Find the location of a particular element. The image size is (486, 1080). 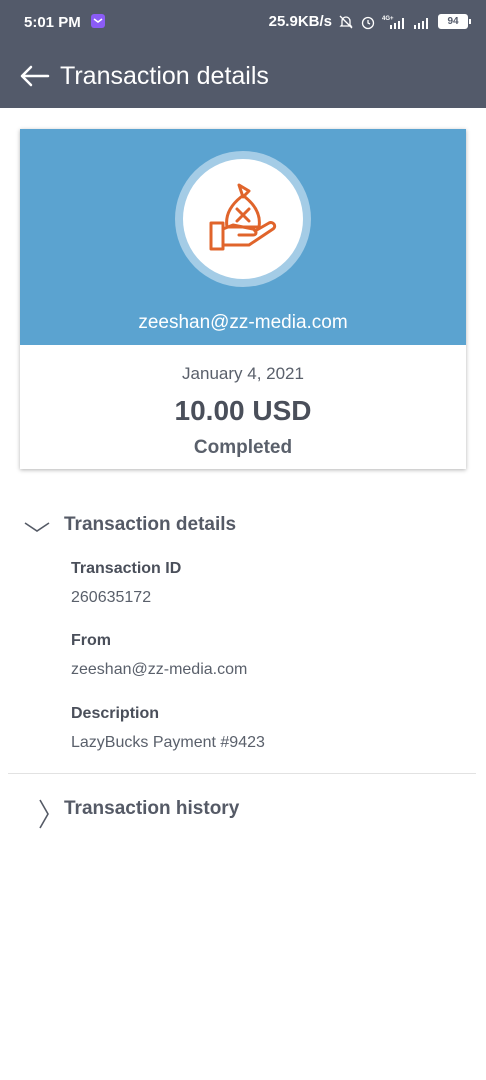

battery-icon: 94 is located at coordinates (454, 21).